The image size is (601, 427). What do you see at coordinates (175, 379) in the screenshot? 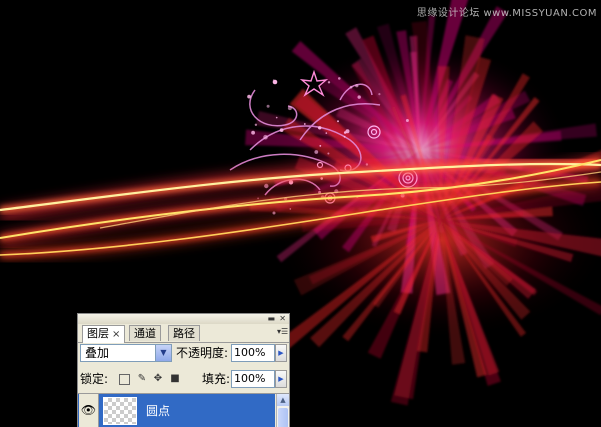
I see `lock-all-icon: ■` at bounding box center [175, 379].